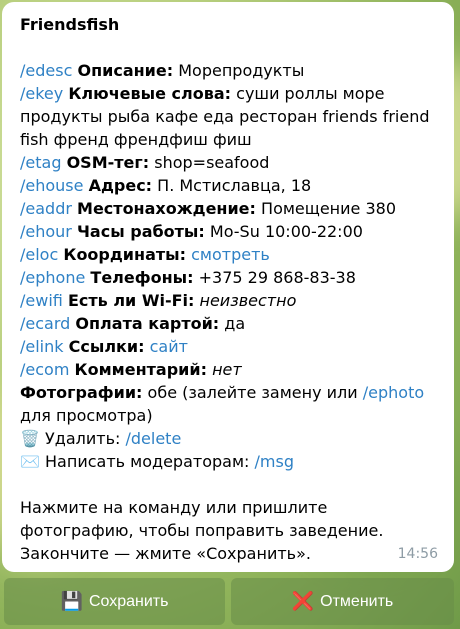 The image size is (460, 629). I want to click on row-msg: ✉️ Написать модераторам: /msg, so click(228, 461).